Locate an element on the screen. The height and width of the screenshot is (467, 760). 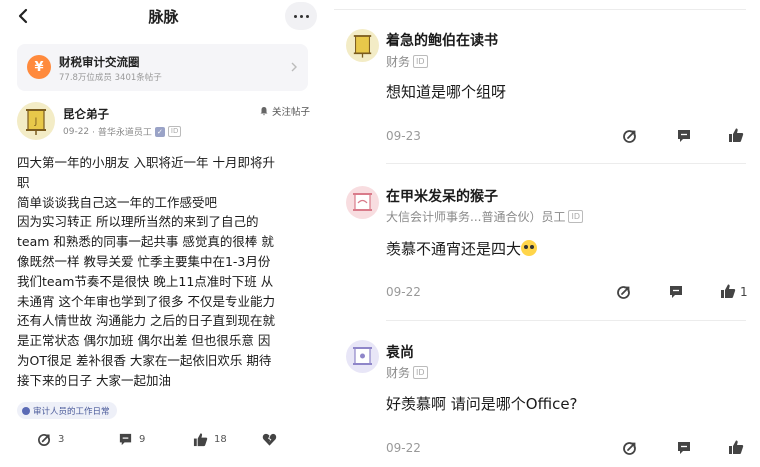
author-name: 昆仑弟子 is located at coordinates (86, 114).